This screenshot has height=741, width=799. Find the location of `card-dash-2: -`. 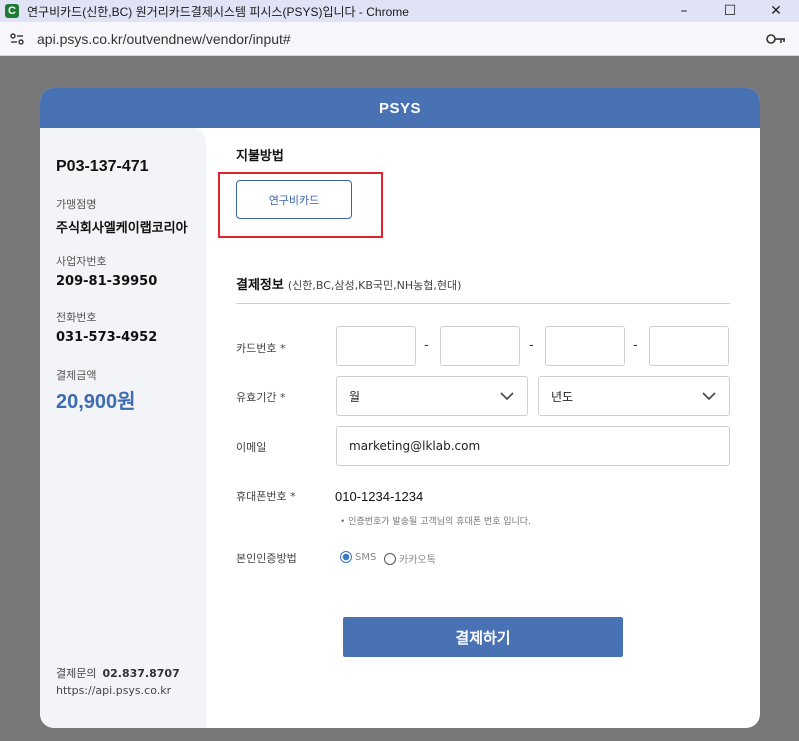

card-dash-2: - is located at coordinates (531, 345).